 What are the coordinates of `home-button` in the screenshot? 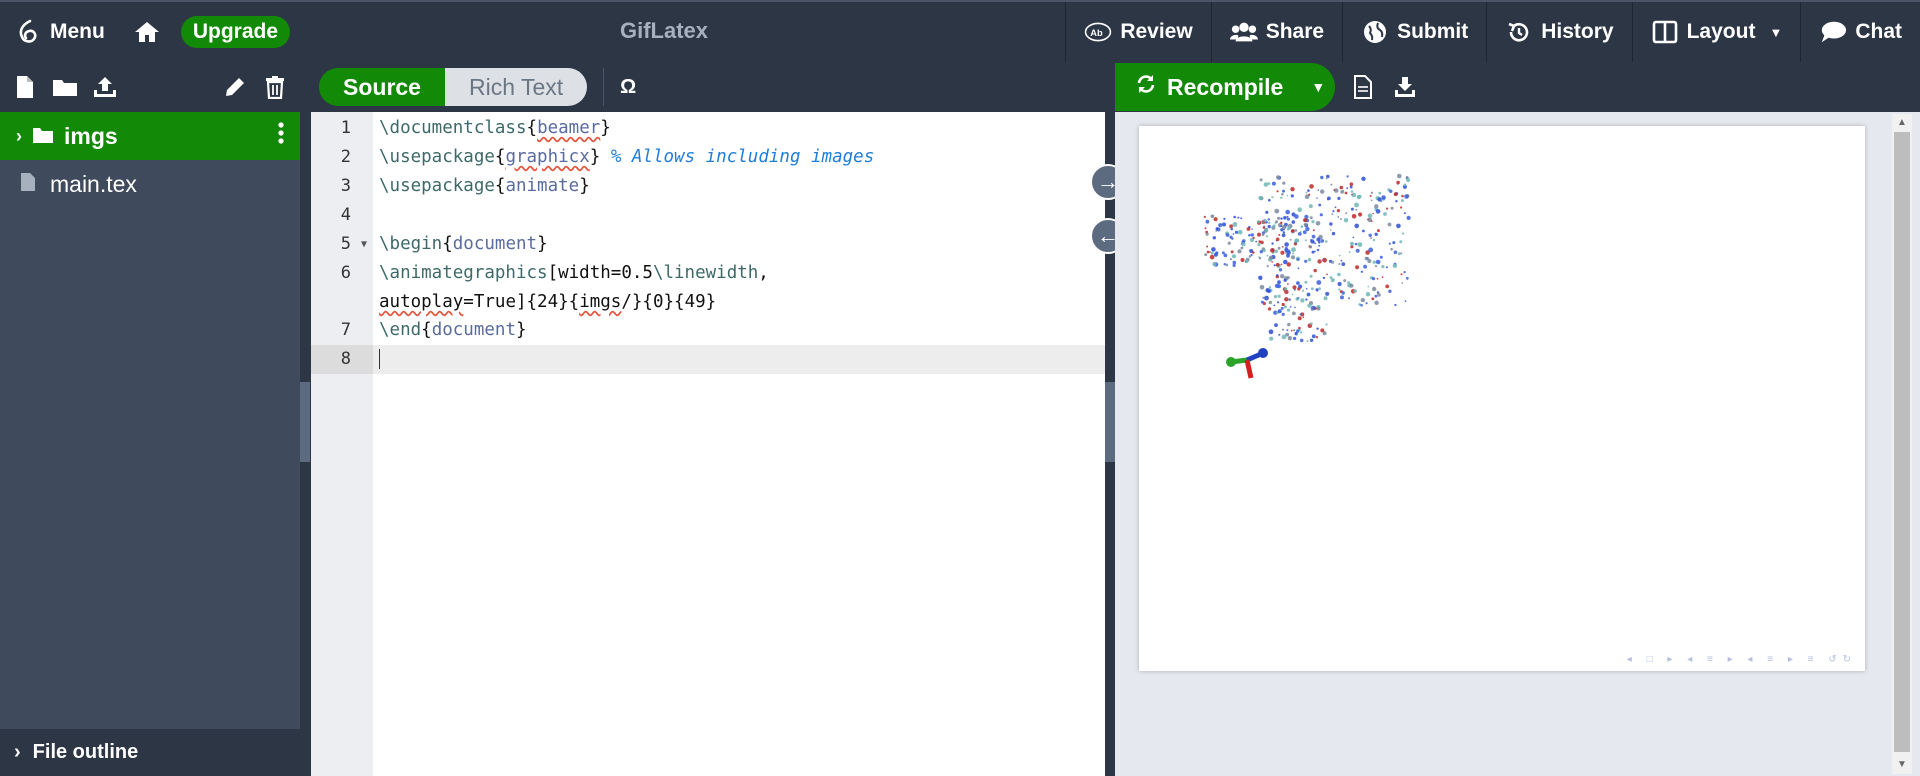 It's located at (147, 32).